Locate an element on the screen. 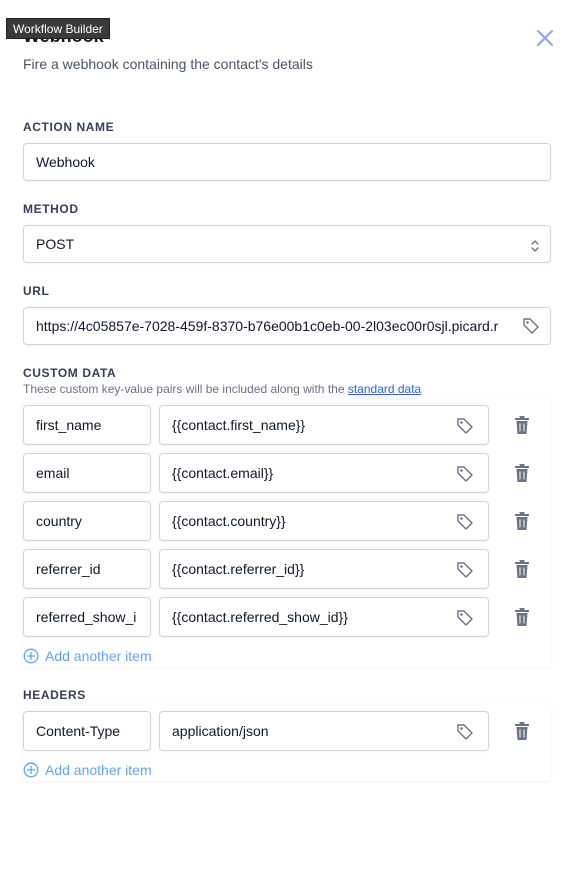  custom-data-value-input: {{contact.referrer_id}} is located at coordinates (324, 569).